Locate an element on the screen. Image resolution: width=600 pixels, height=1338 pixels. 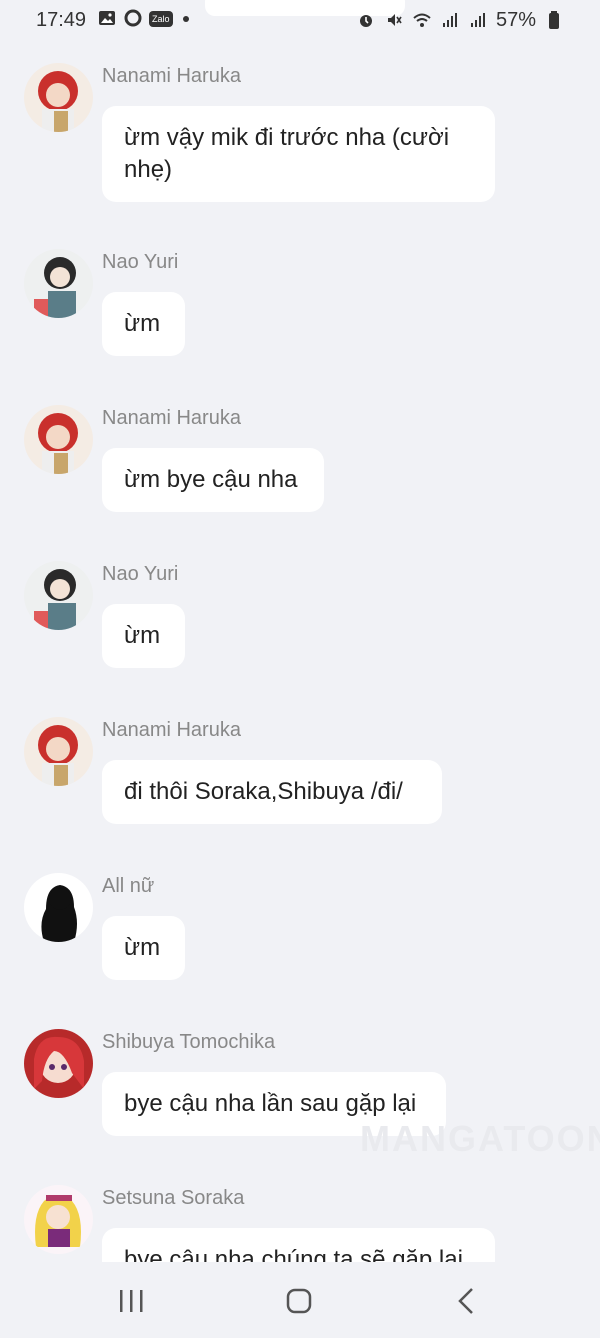
sender-name: Shibuya Tomochika is located at coordinates (189, 1042).